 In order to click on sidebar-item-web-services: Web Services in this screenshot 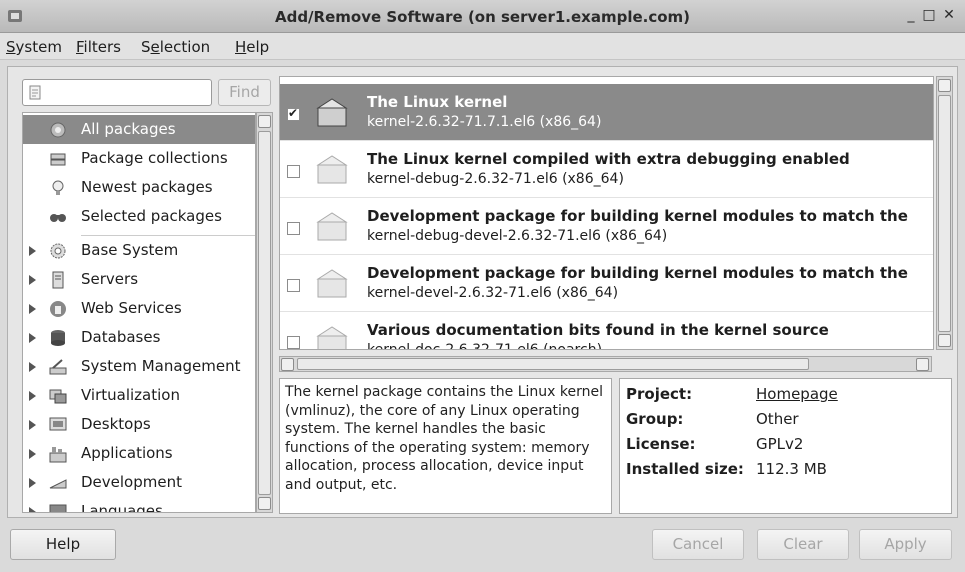, I will do `click(139, 308)`.